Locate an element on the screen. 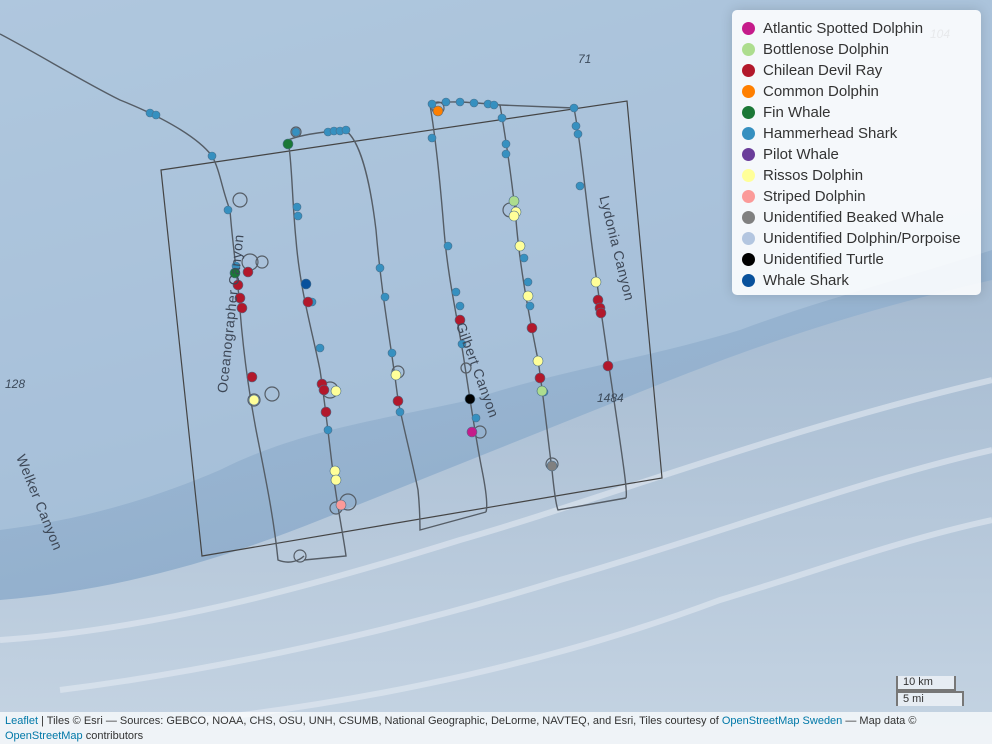 The width and height of the screenshot is (992, 744). legend-label: Striped Dolphin is located at coordinates (814, 196).